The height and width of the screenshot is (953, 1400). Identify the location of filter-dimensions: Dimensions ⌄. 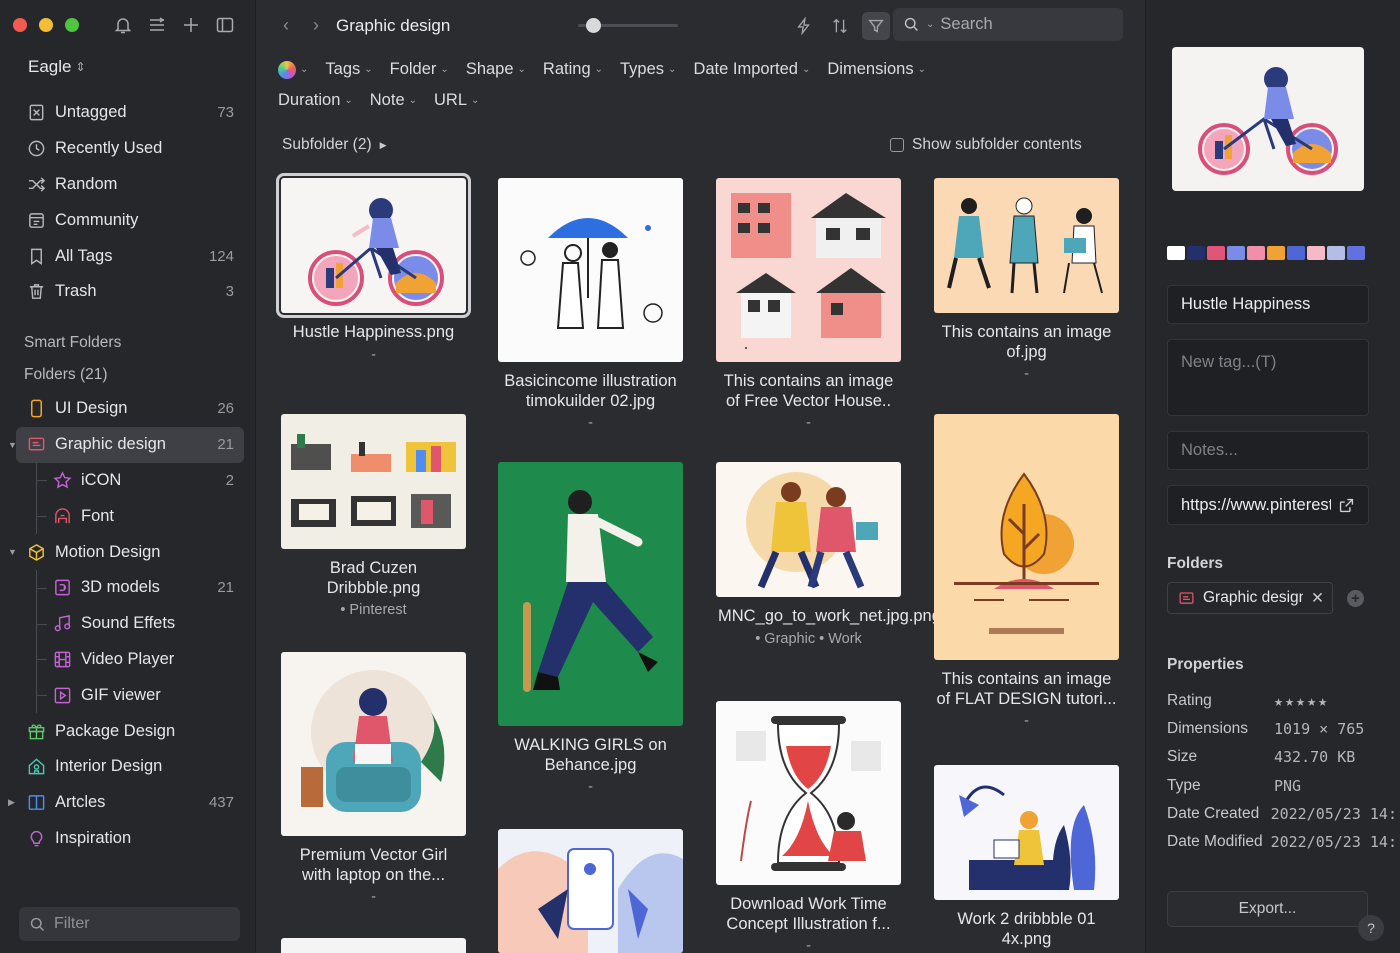
(876, 69).